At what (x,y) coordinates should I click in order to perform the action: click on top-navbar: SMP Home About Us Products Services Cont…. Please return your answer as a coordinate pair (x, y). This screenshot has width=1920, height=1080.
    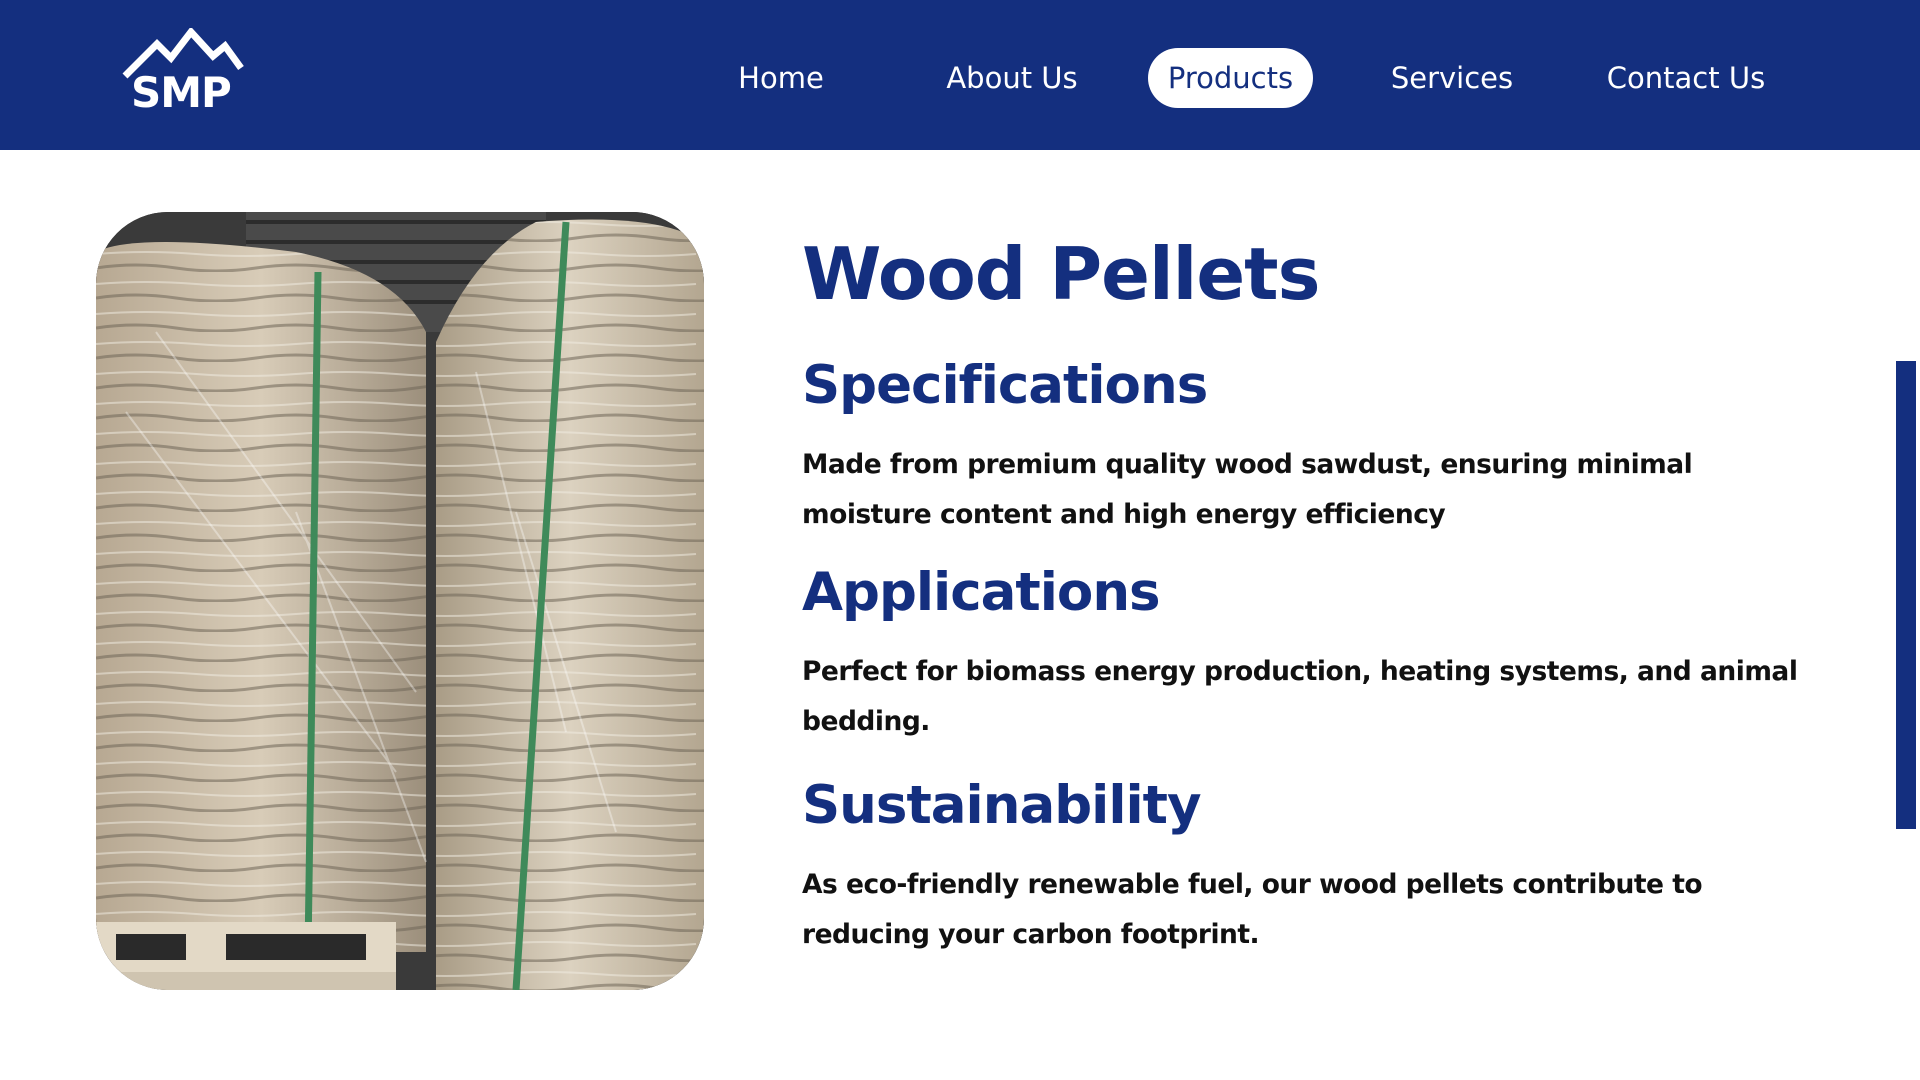
    Looking at the image, I should click on (960, 75).